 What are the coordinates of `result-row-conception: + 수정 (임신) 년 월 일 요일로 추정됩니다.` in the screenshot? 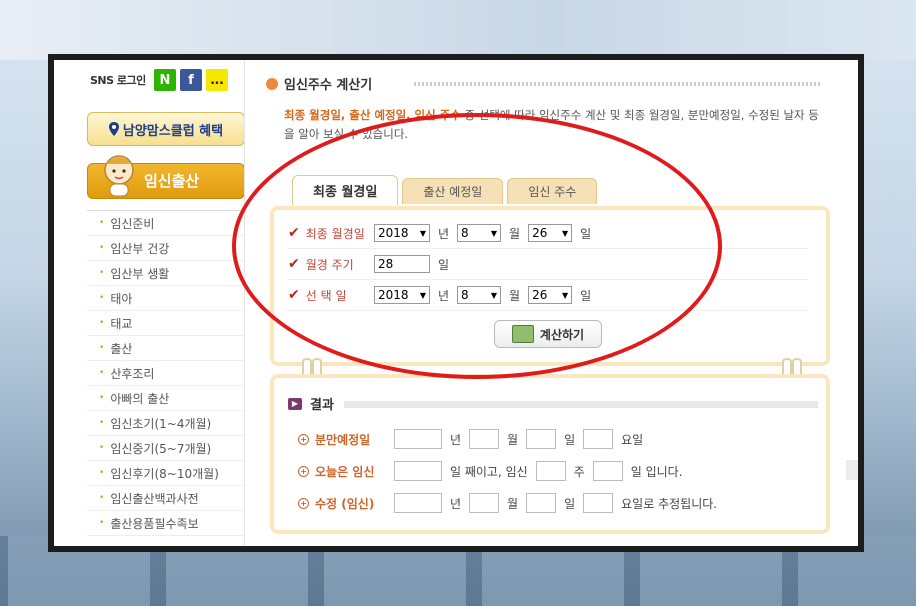 It's located at (511, 503).